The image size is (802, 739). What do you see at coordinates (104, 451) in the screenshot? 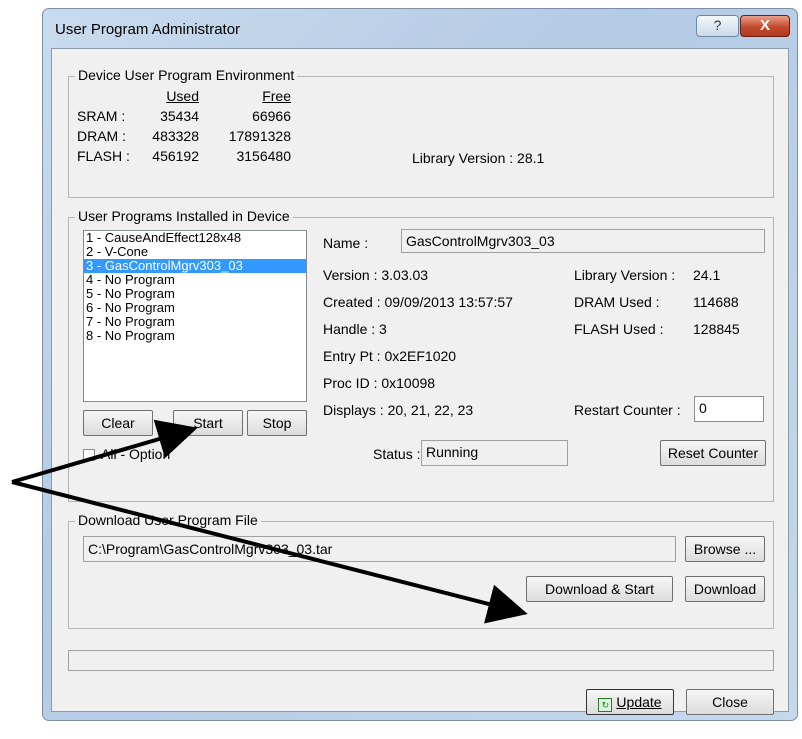
I see `arrow-to-start-button` at bounding box center [104, 451].